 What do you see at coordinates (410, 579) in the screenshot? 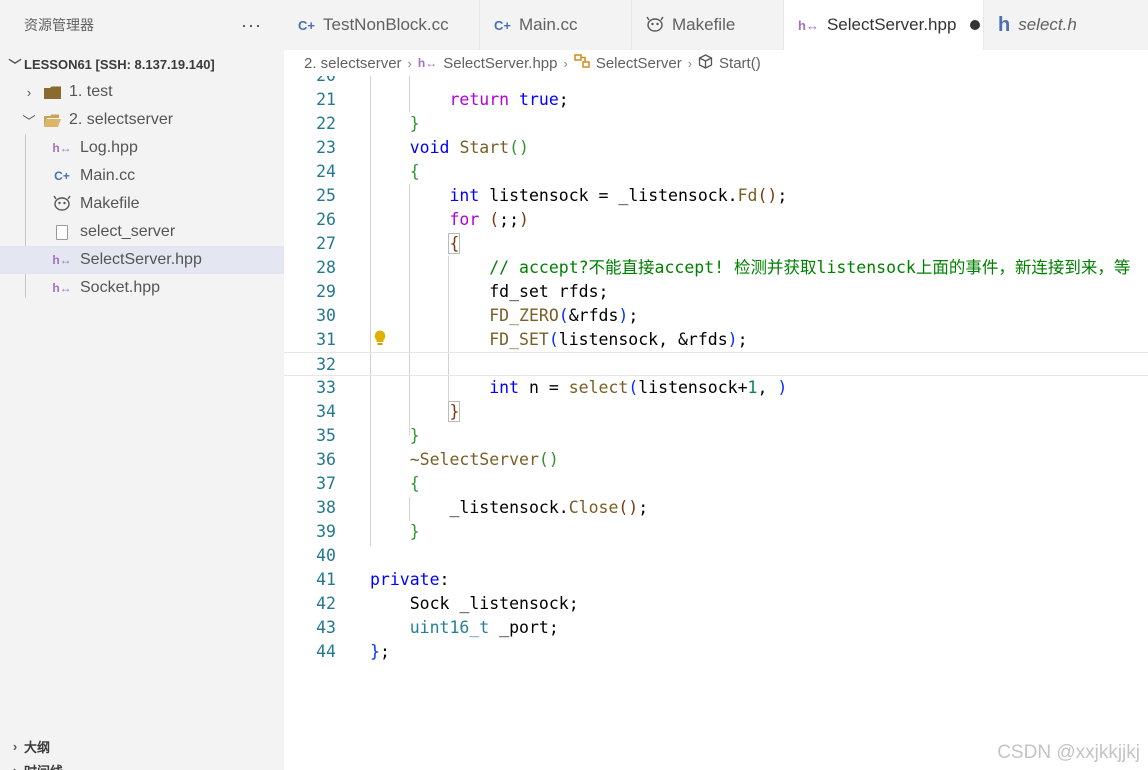
I see `code-text: private:` at bounding box center [410, 579].